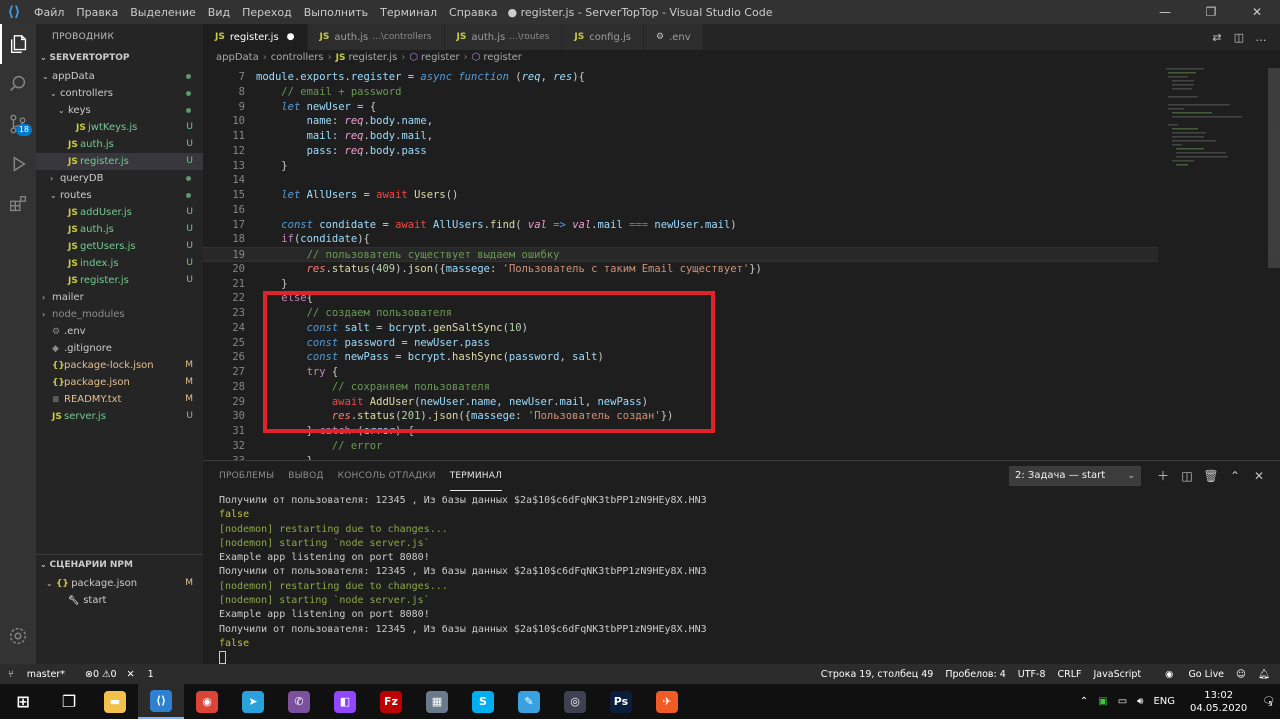 This screenshot has width=1280, height=719. What do you see at coordinates (119, 382) in the screenshot?
I see `file-item: {}package.json M` at bounding box center [119, 382].